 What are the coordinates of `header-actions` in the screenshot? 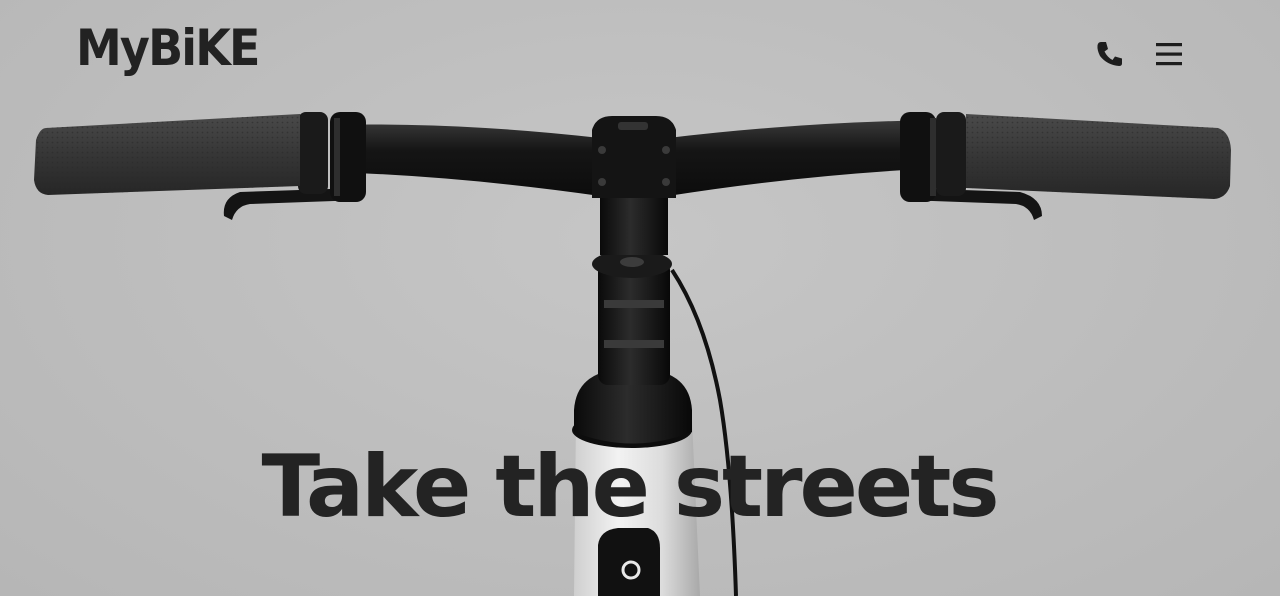 It's located at (1142, 56).